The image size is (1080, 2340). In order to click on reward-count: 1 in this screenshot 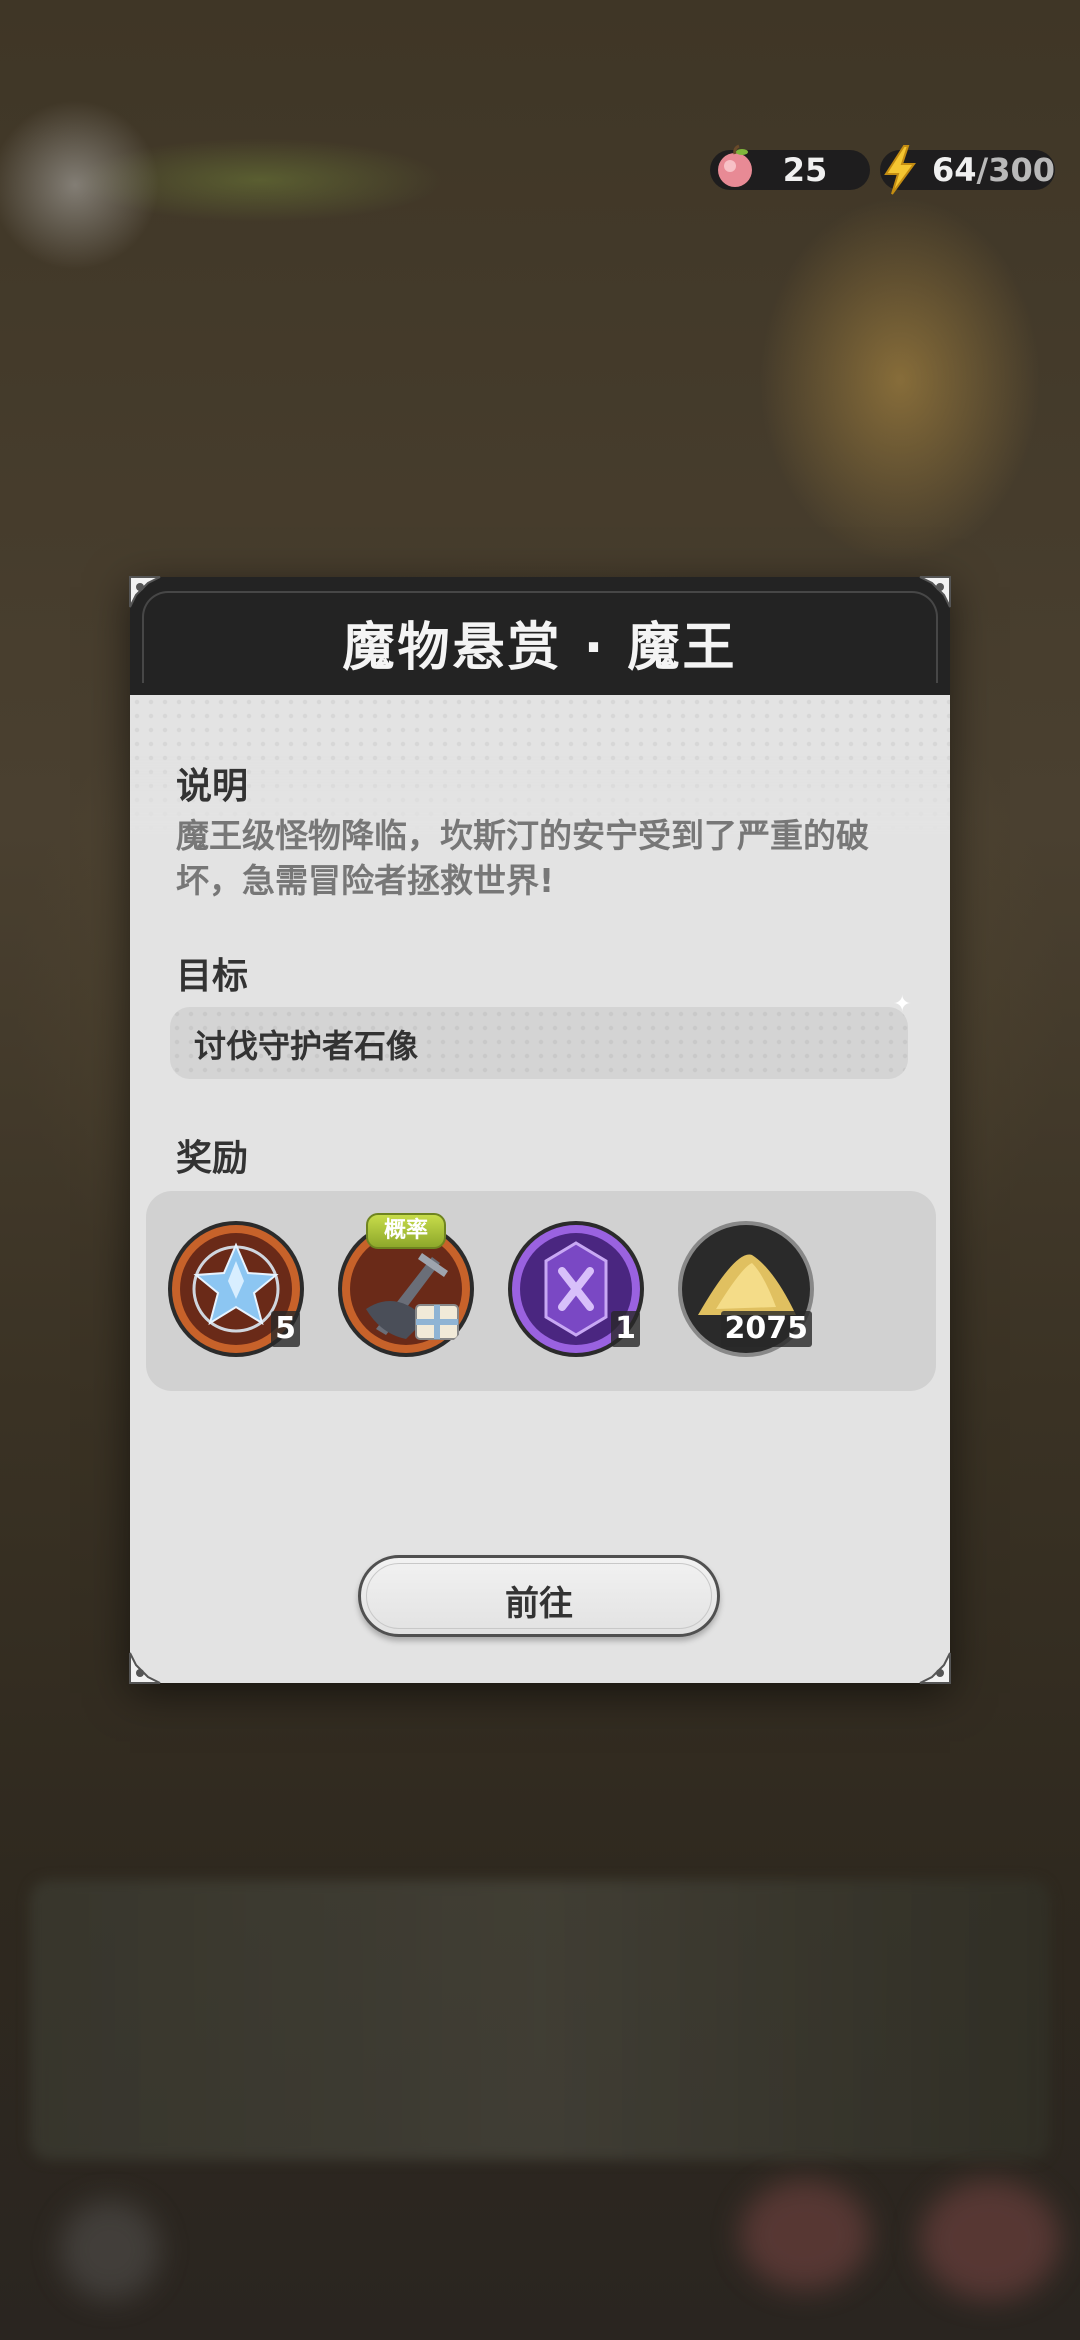, I will do `click(625, 1329)`.